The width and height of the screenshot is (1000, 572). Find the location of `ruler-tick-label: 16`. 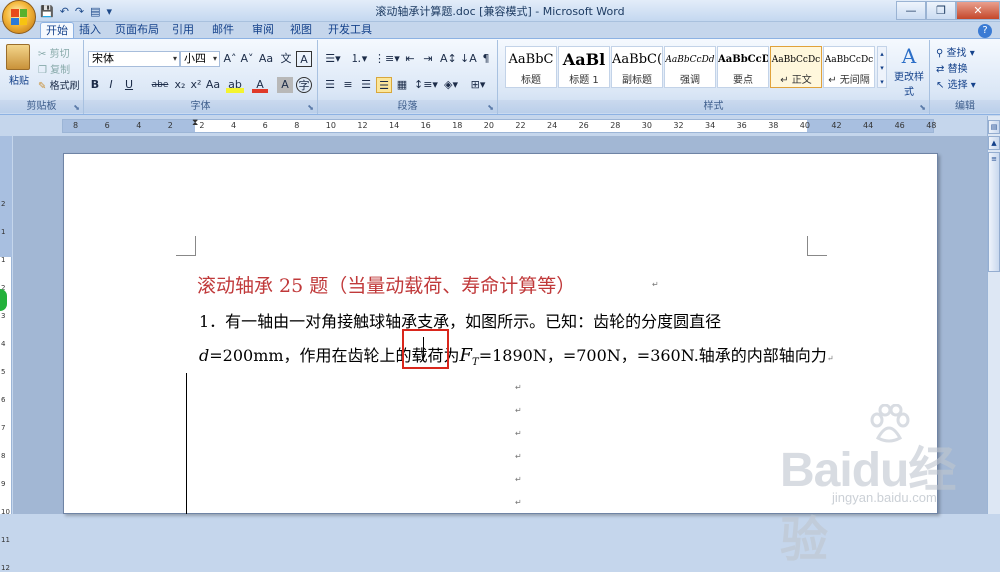

ruler-tick-label: 16 is located at coordinates (425, 125).